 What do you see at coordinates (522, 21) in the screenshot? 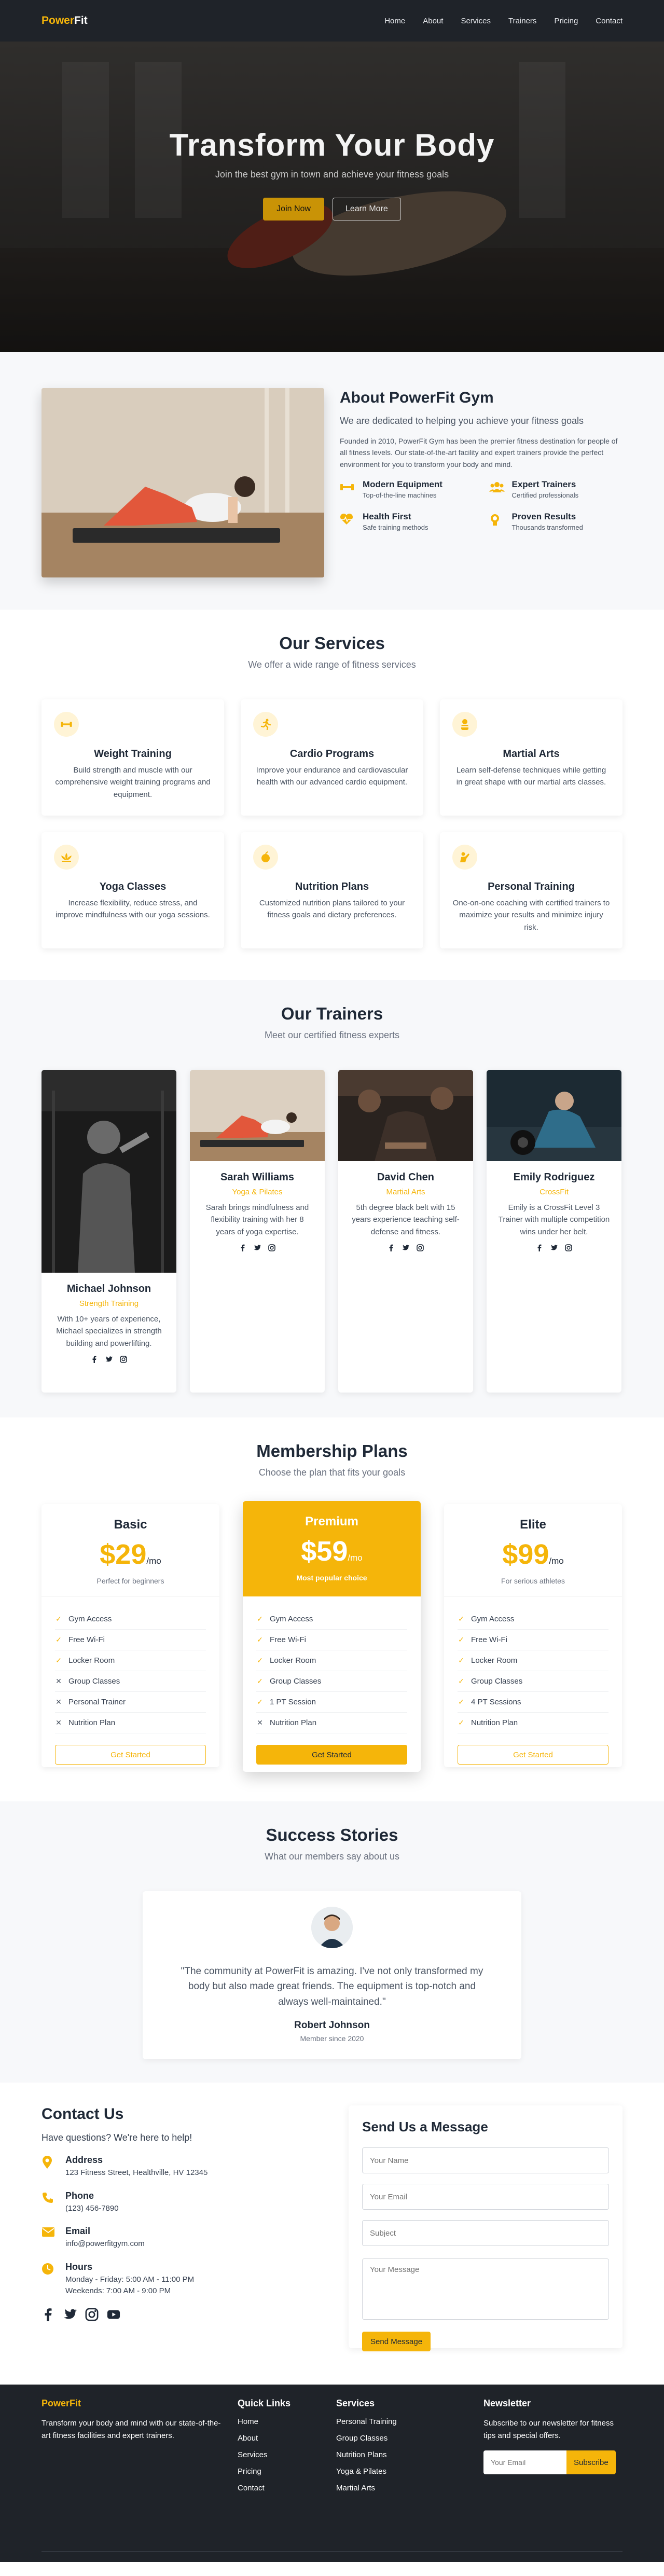
I see `nav-link-trainers: Trainers` at bounding box center [522, 21].